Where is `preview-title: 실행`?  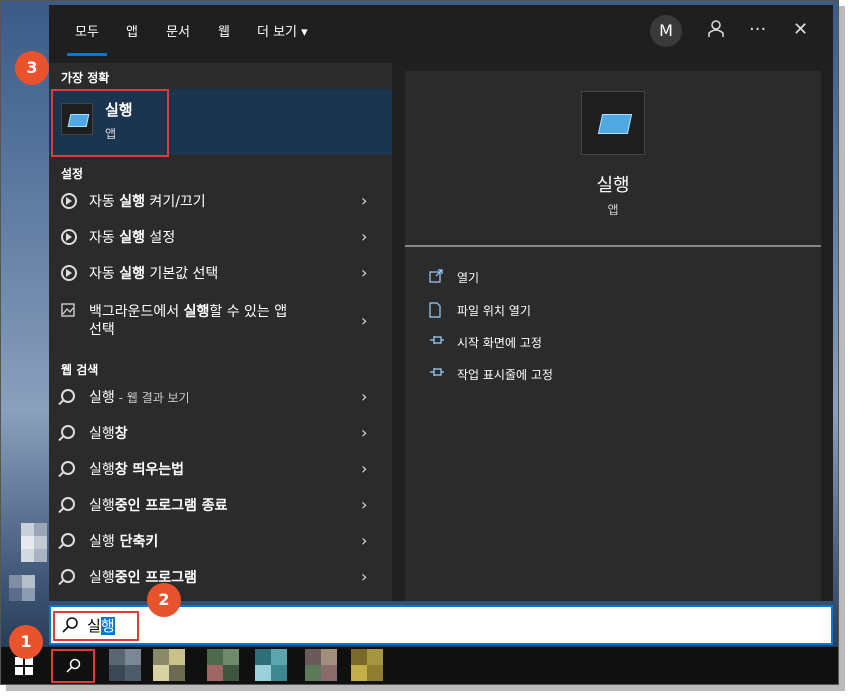 preview-title: 실행 is located at coordinates (613, 185).